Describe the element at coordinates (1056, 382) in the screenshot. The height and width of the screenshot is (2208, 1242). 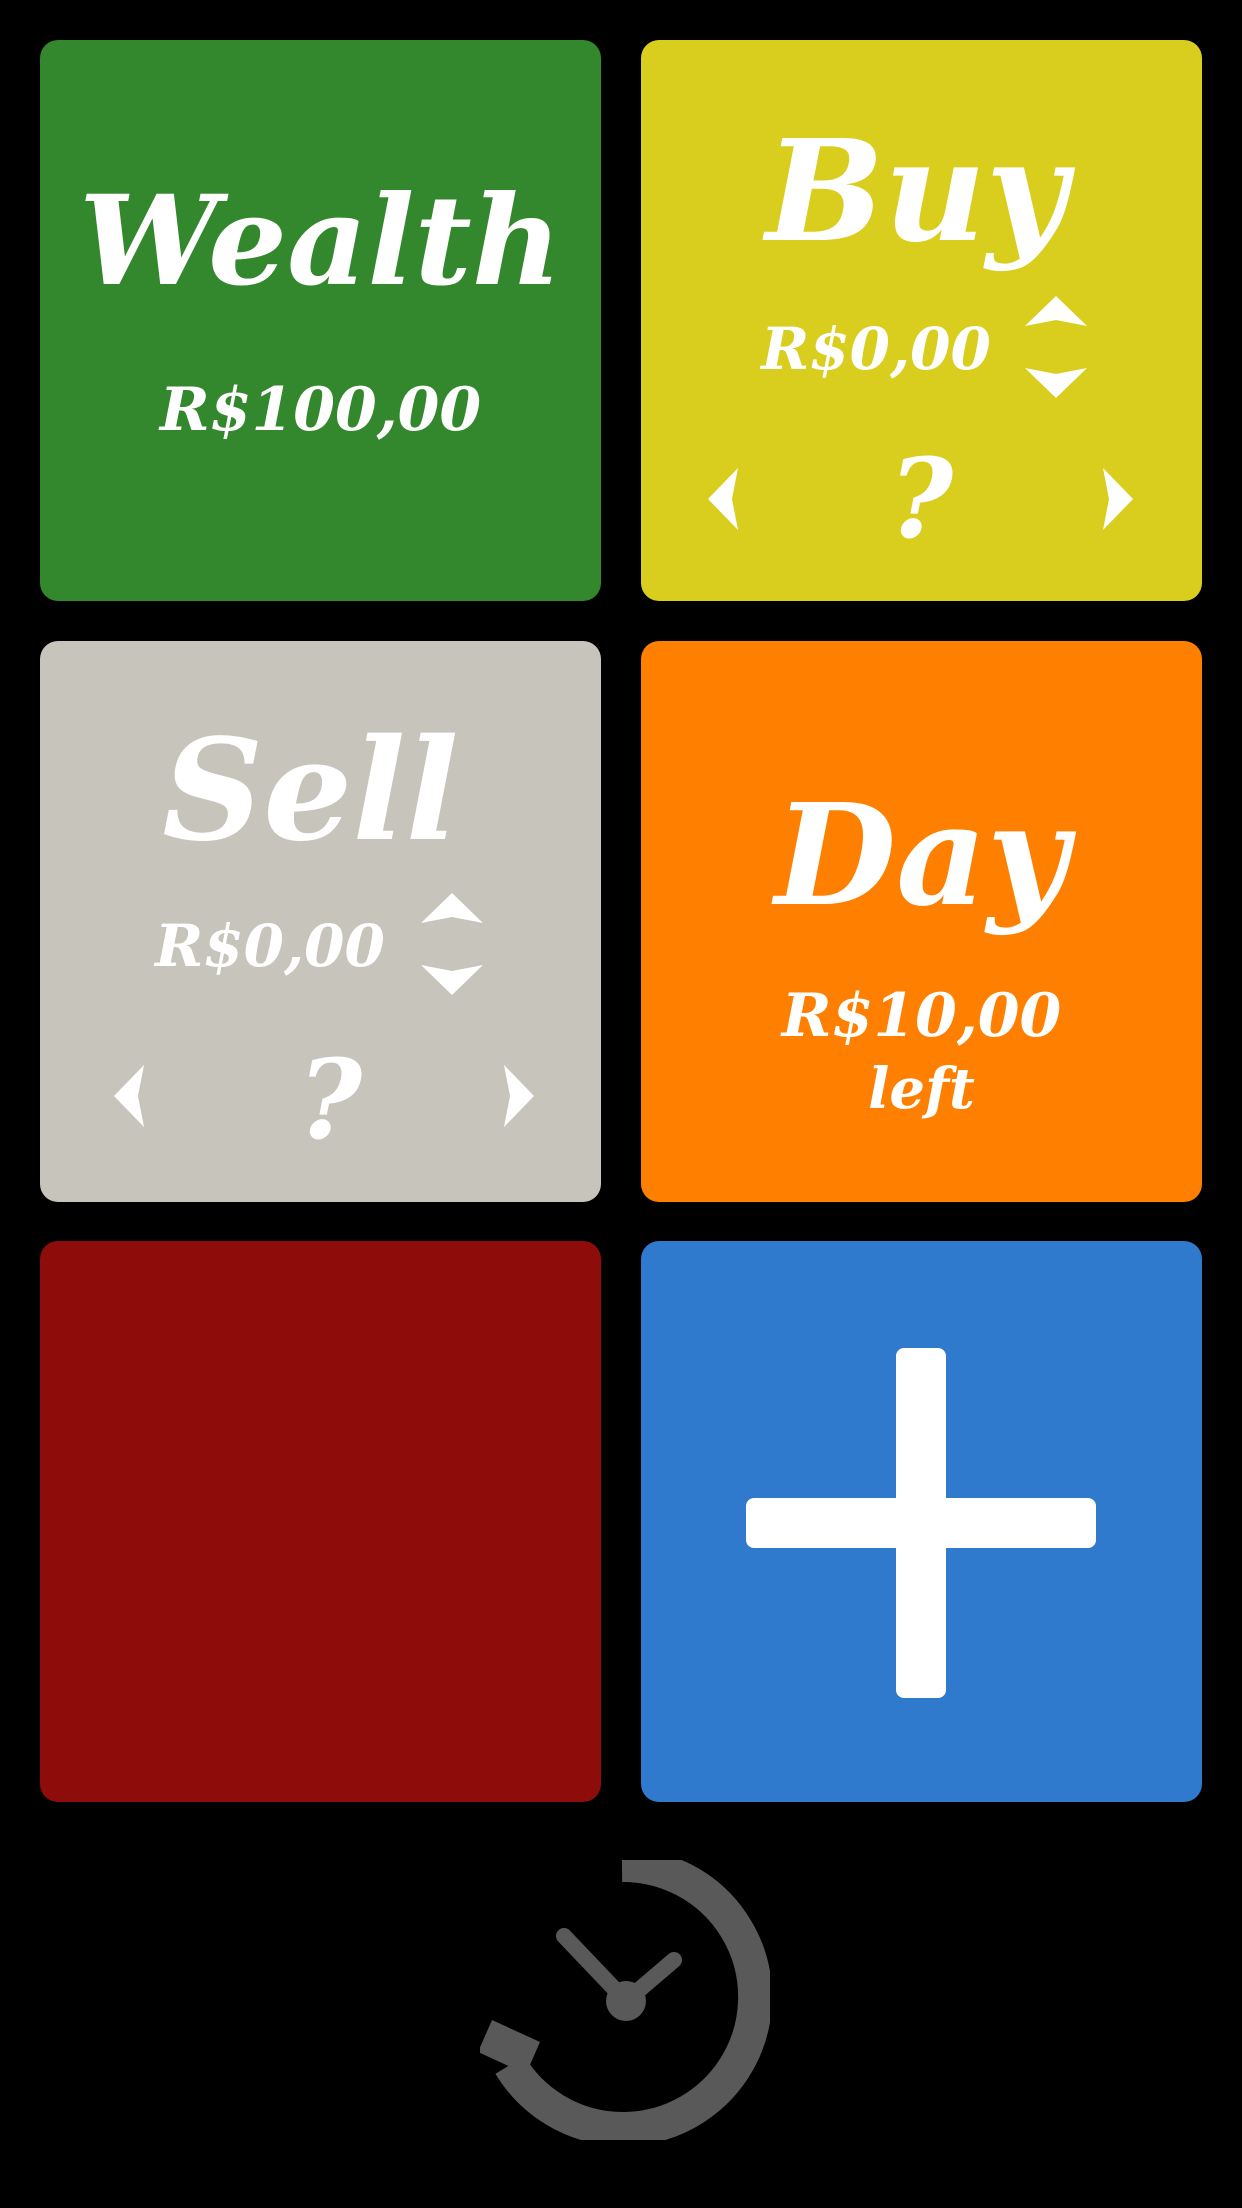
I see `buy-decrease-icon` at that location.